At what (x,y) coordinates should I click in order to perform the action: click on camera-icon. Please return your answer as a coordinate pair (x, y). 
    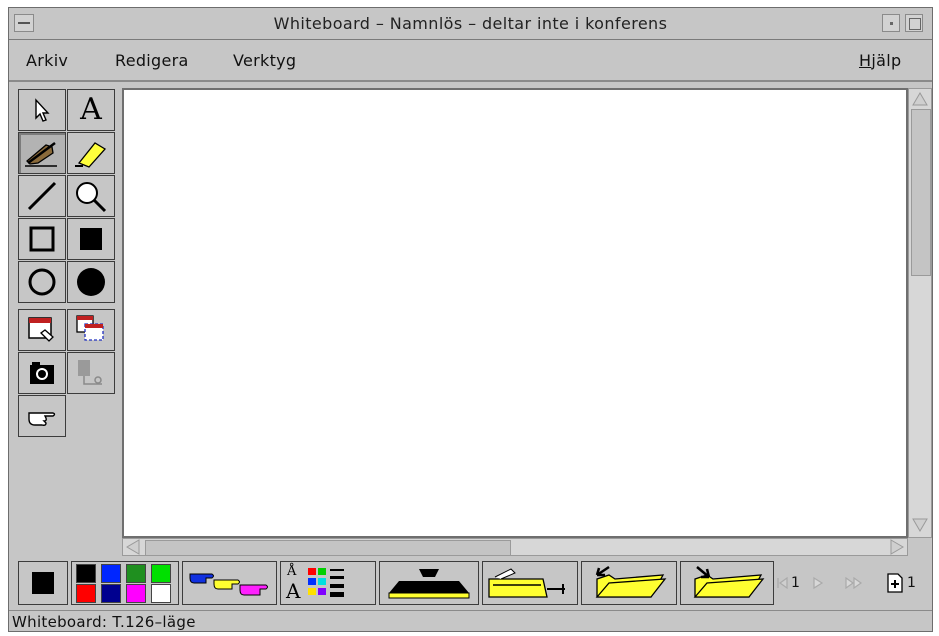
    Looking at the image, I should click on (42, 373).